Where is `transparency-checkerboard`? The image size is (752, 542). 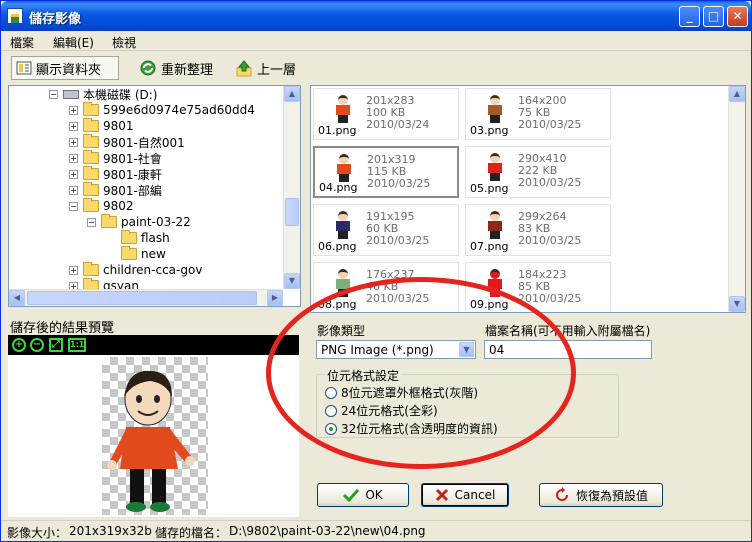 transparency-checkerboard is located at coordinates (155, 436).